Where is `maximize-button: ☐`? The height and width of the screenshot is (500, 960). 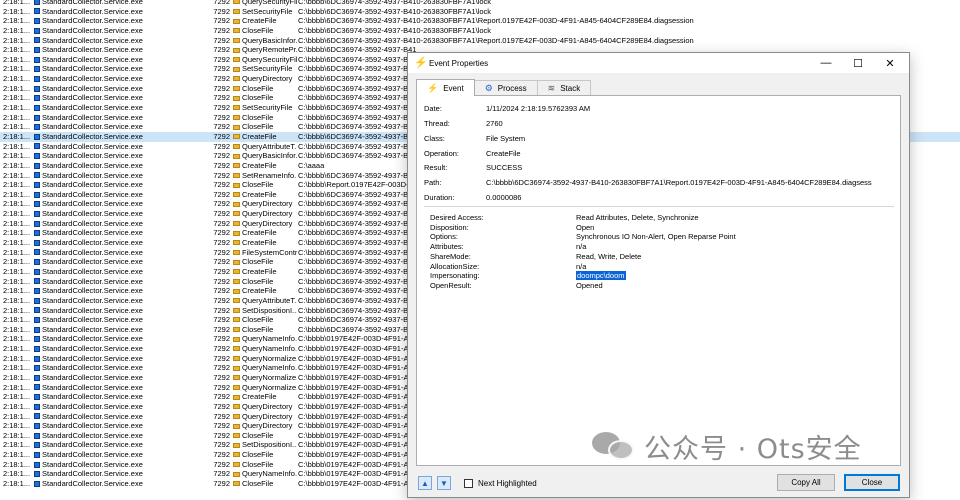 maximize-button: ☐ is located at coordinates (858, 63).